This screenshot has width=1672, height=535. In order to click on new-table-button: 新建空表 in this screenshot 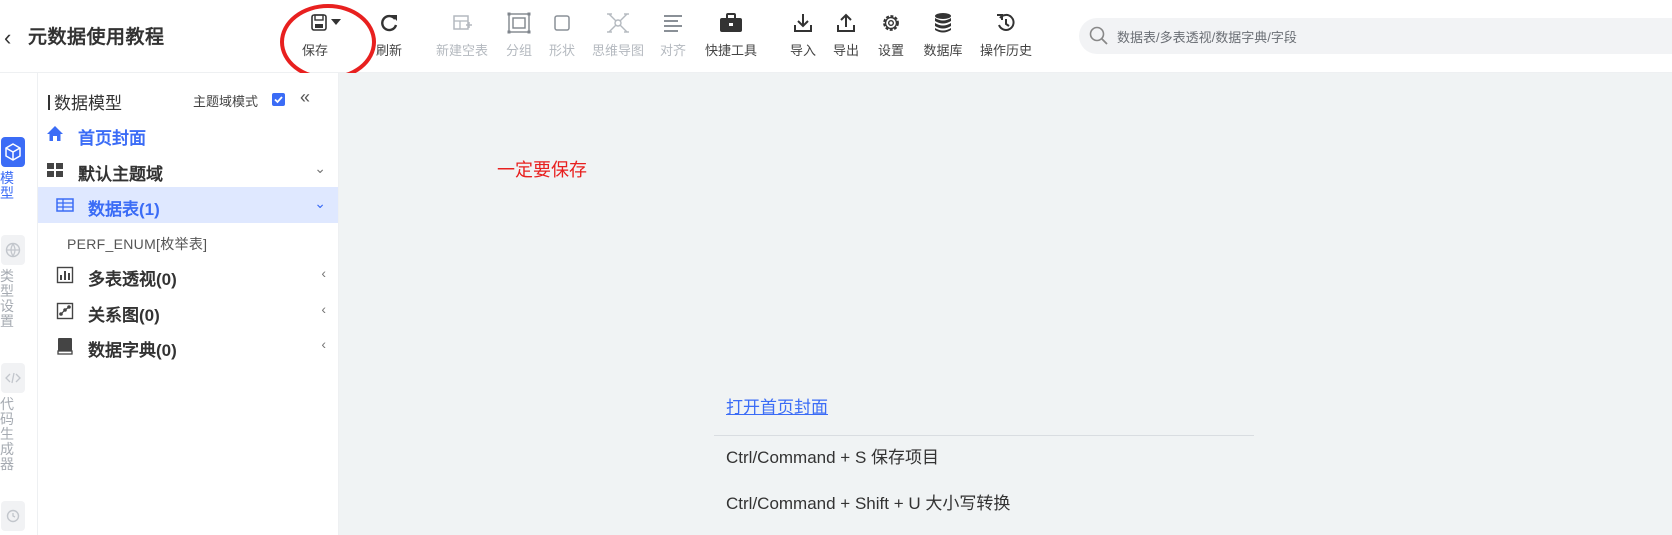, I will do `click(462, 37)`.